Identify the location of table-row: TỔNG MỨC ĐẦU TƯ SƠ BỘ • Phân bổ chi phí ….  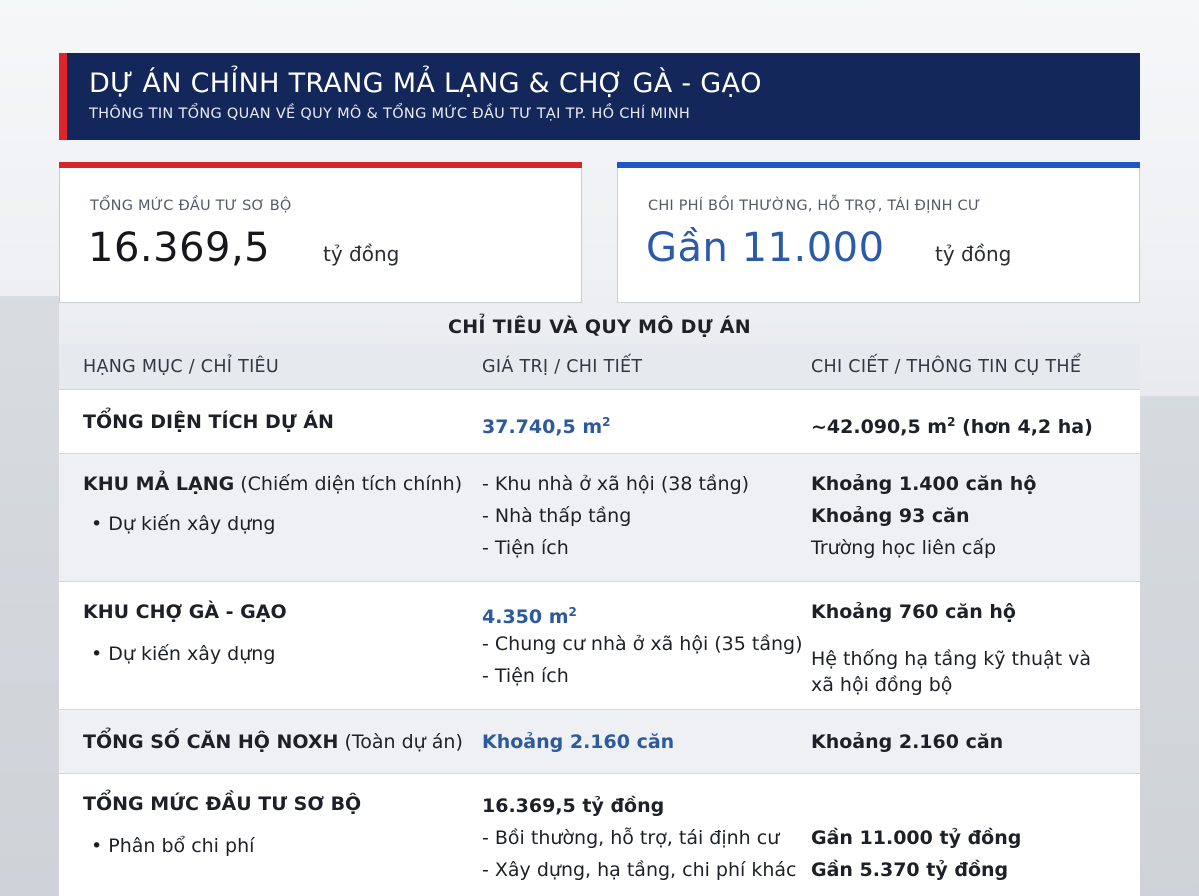
(599, 835).